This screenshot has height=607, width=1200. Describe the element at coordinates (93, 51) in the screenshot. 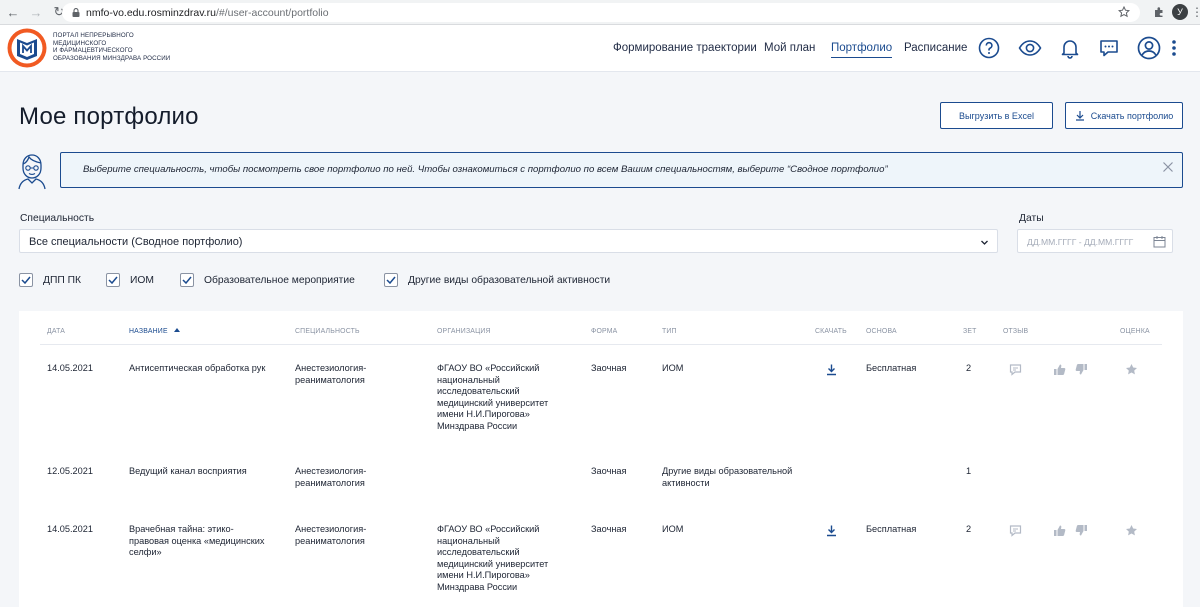

I see `logo-caption-line: И ФАРМАЦЕВТИЧЕСКОГО` at that location.